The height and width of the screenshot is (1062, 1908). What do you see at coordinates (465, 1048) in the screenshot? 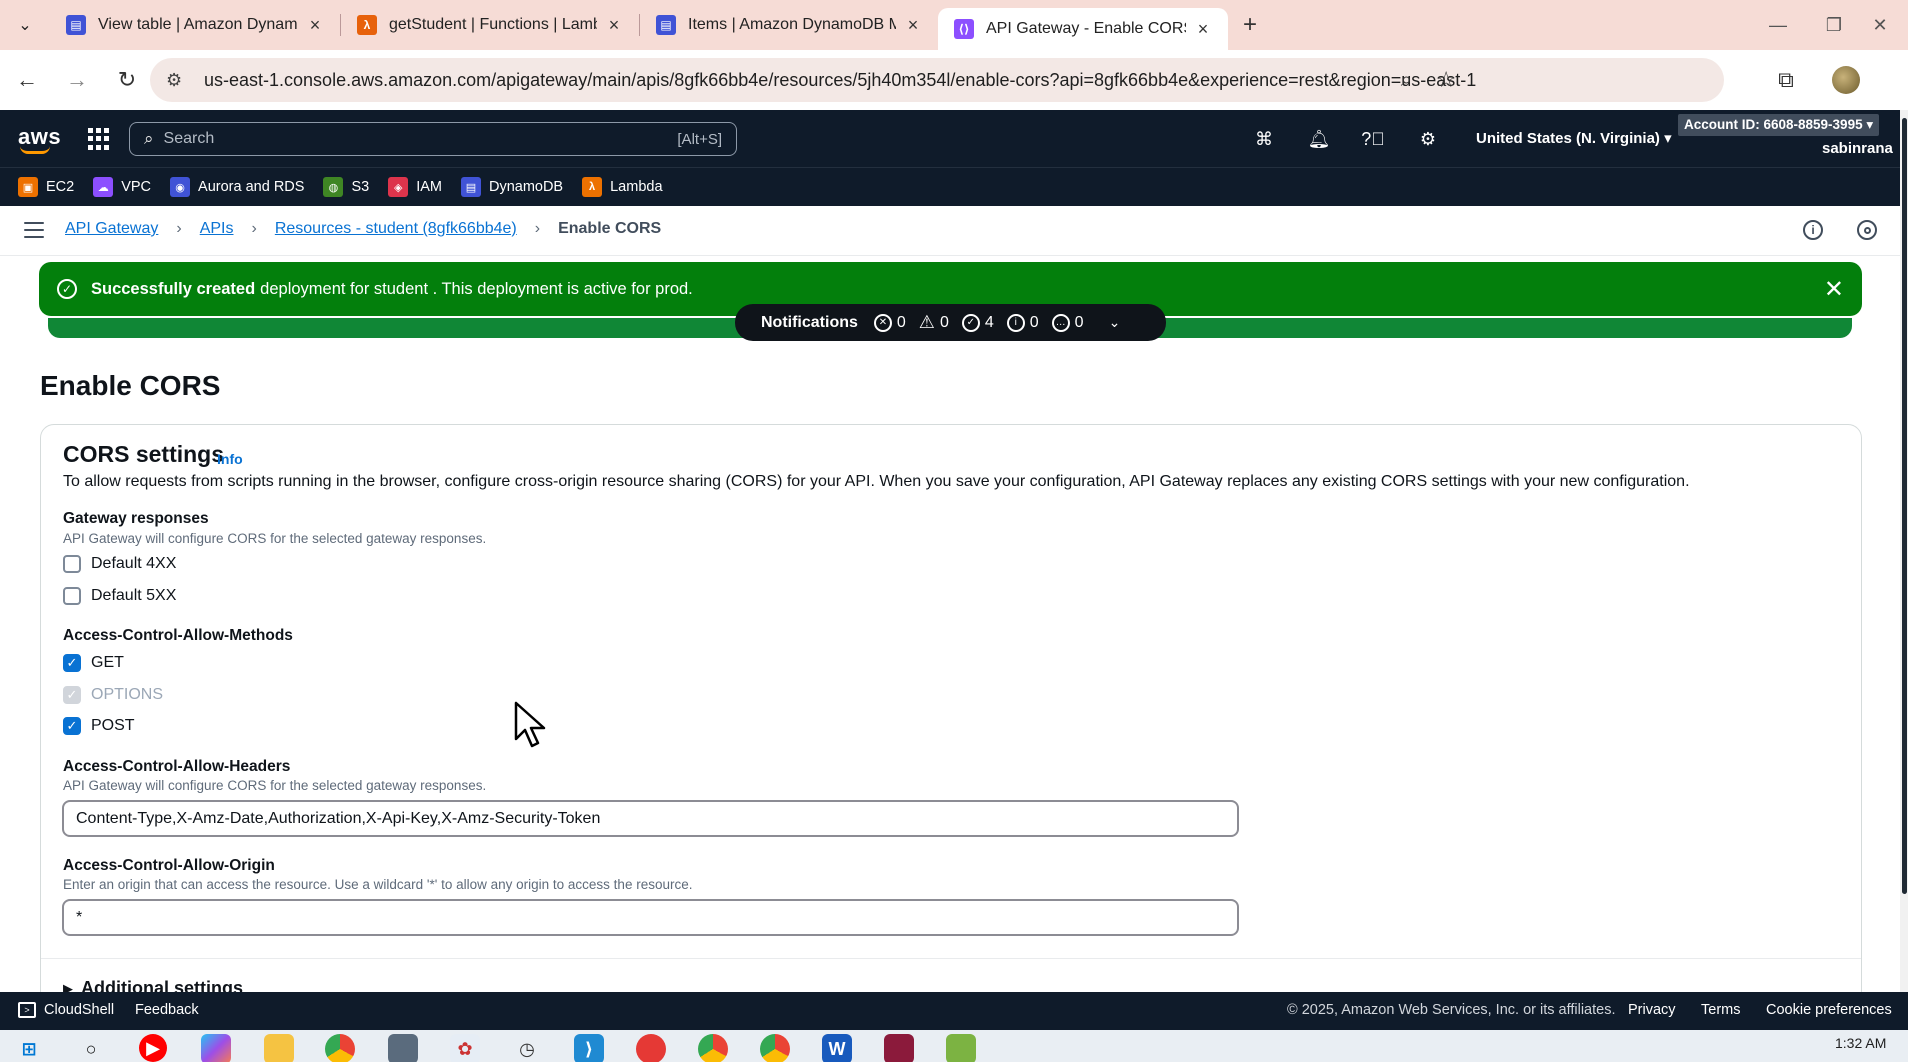
I see `paint-icon: ✿` at bounding box center [465, 1048].